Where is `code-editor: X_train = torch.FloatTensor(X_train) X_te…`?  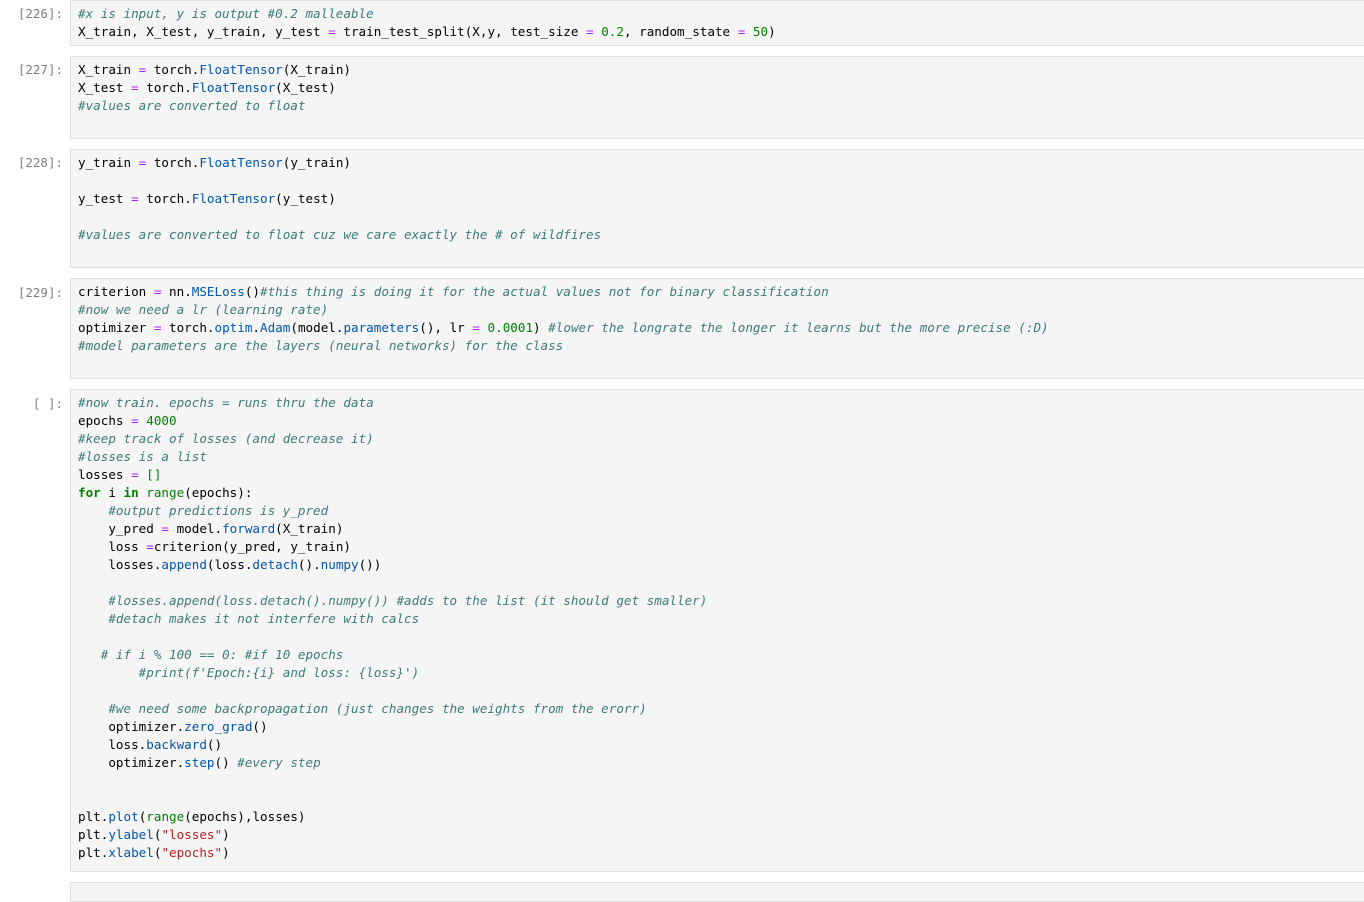 code-editor: X_train = torch.FloatTensor(X_train) X_te… is located at coordinates (214, 88).